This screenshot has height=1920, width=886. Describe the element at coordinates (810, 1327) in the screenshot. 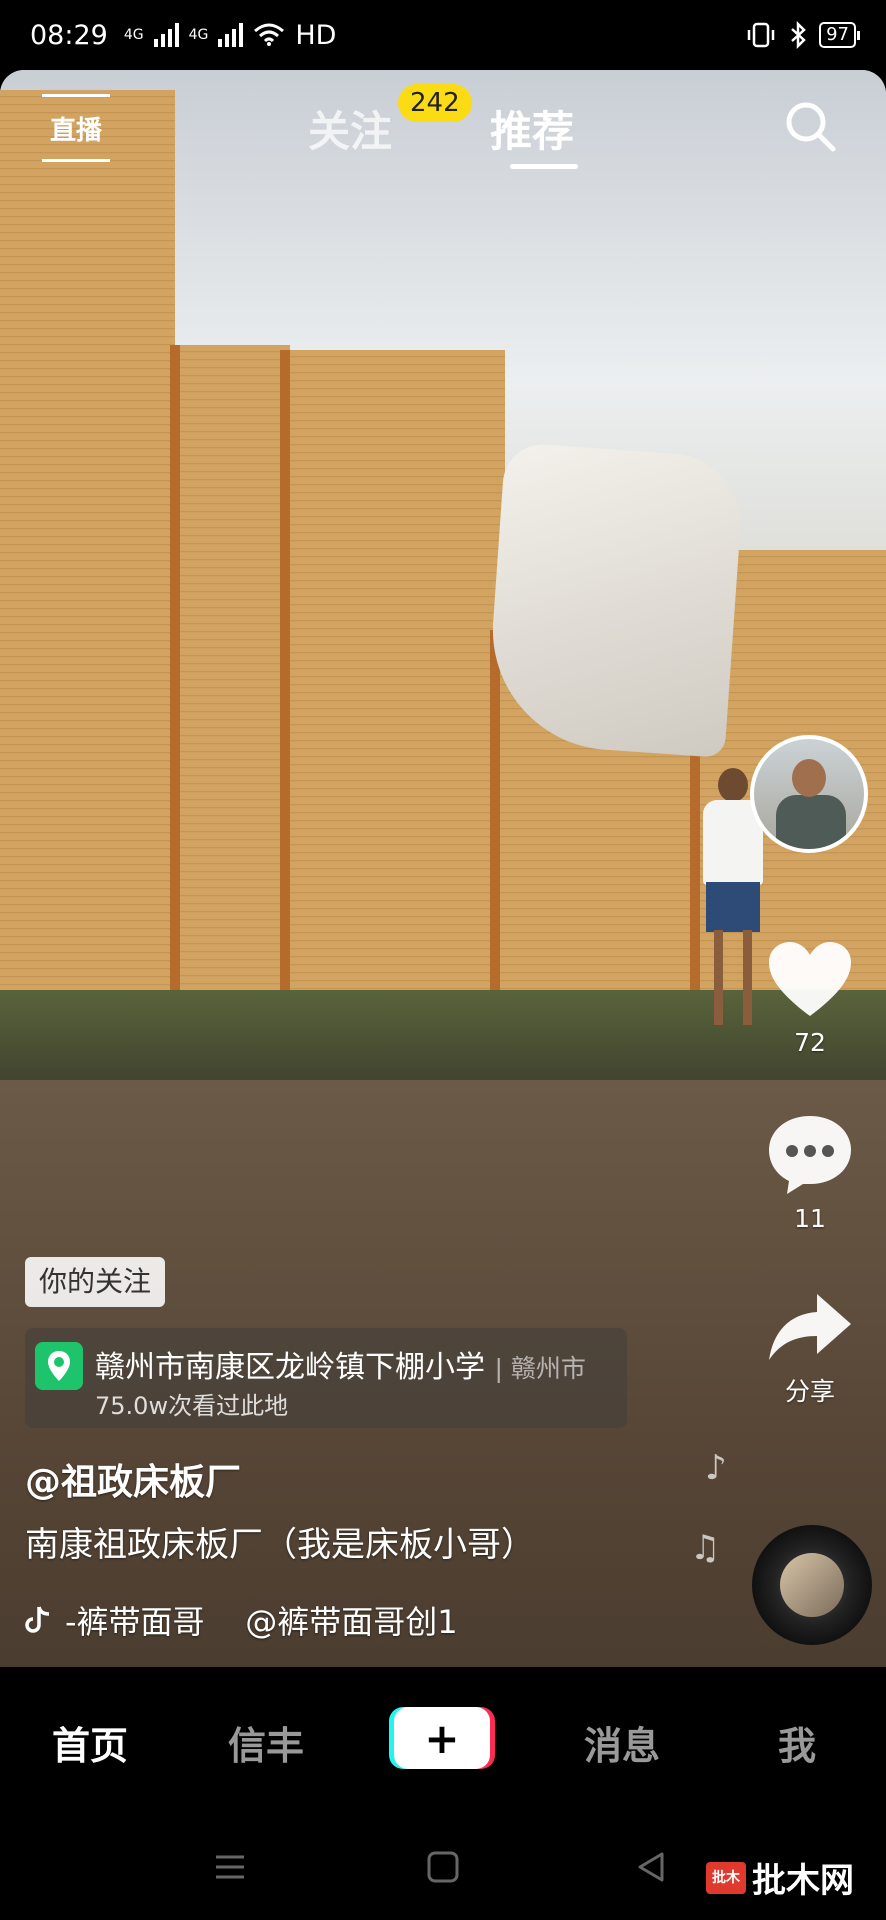

I see `share-arrow-icon` at that location.